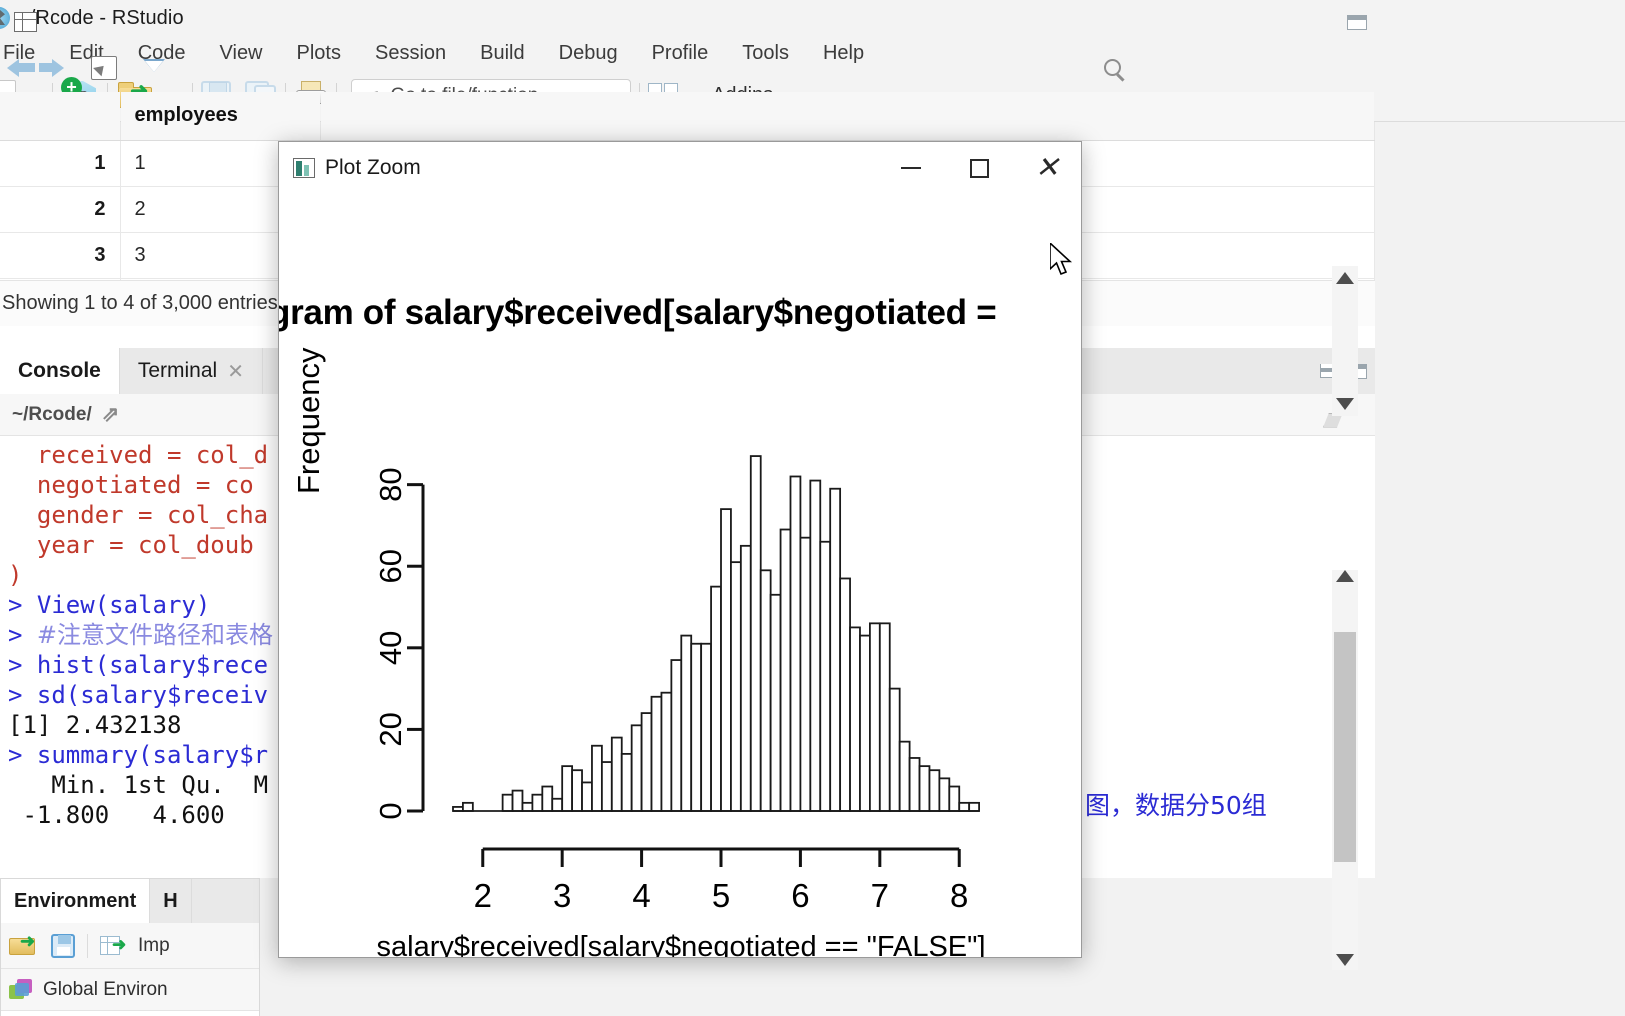  Describe the element at coordinates (483, 895) in the screenshot. I see `svg-text: 2` at that location.